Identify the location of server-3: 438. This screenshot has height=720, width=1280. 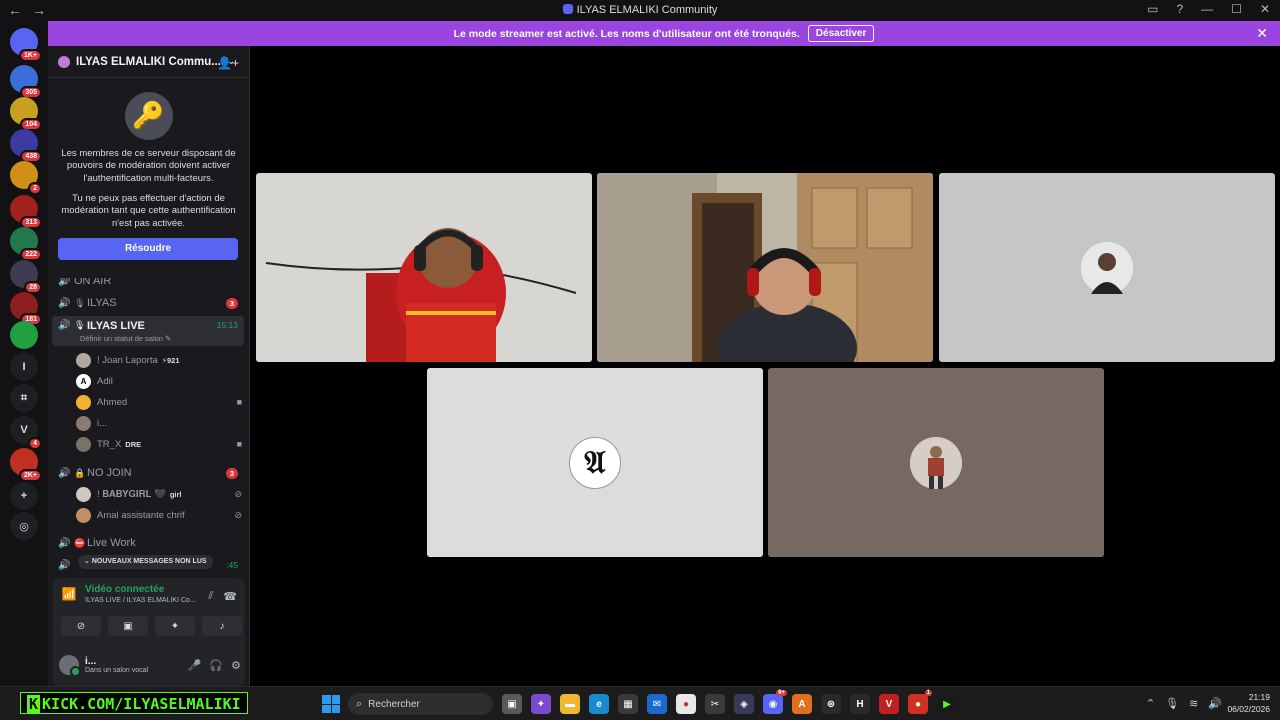
(26, 146).